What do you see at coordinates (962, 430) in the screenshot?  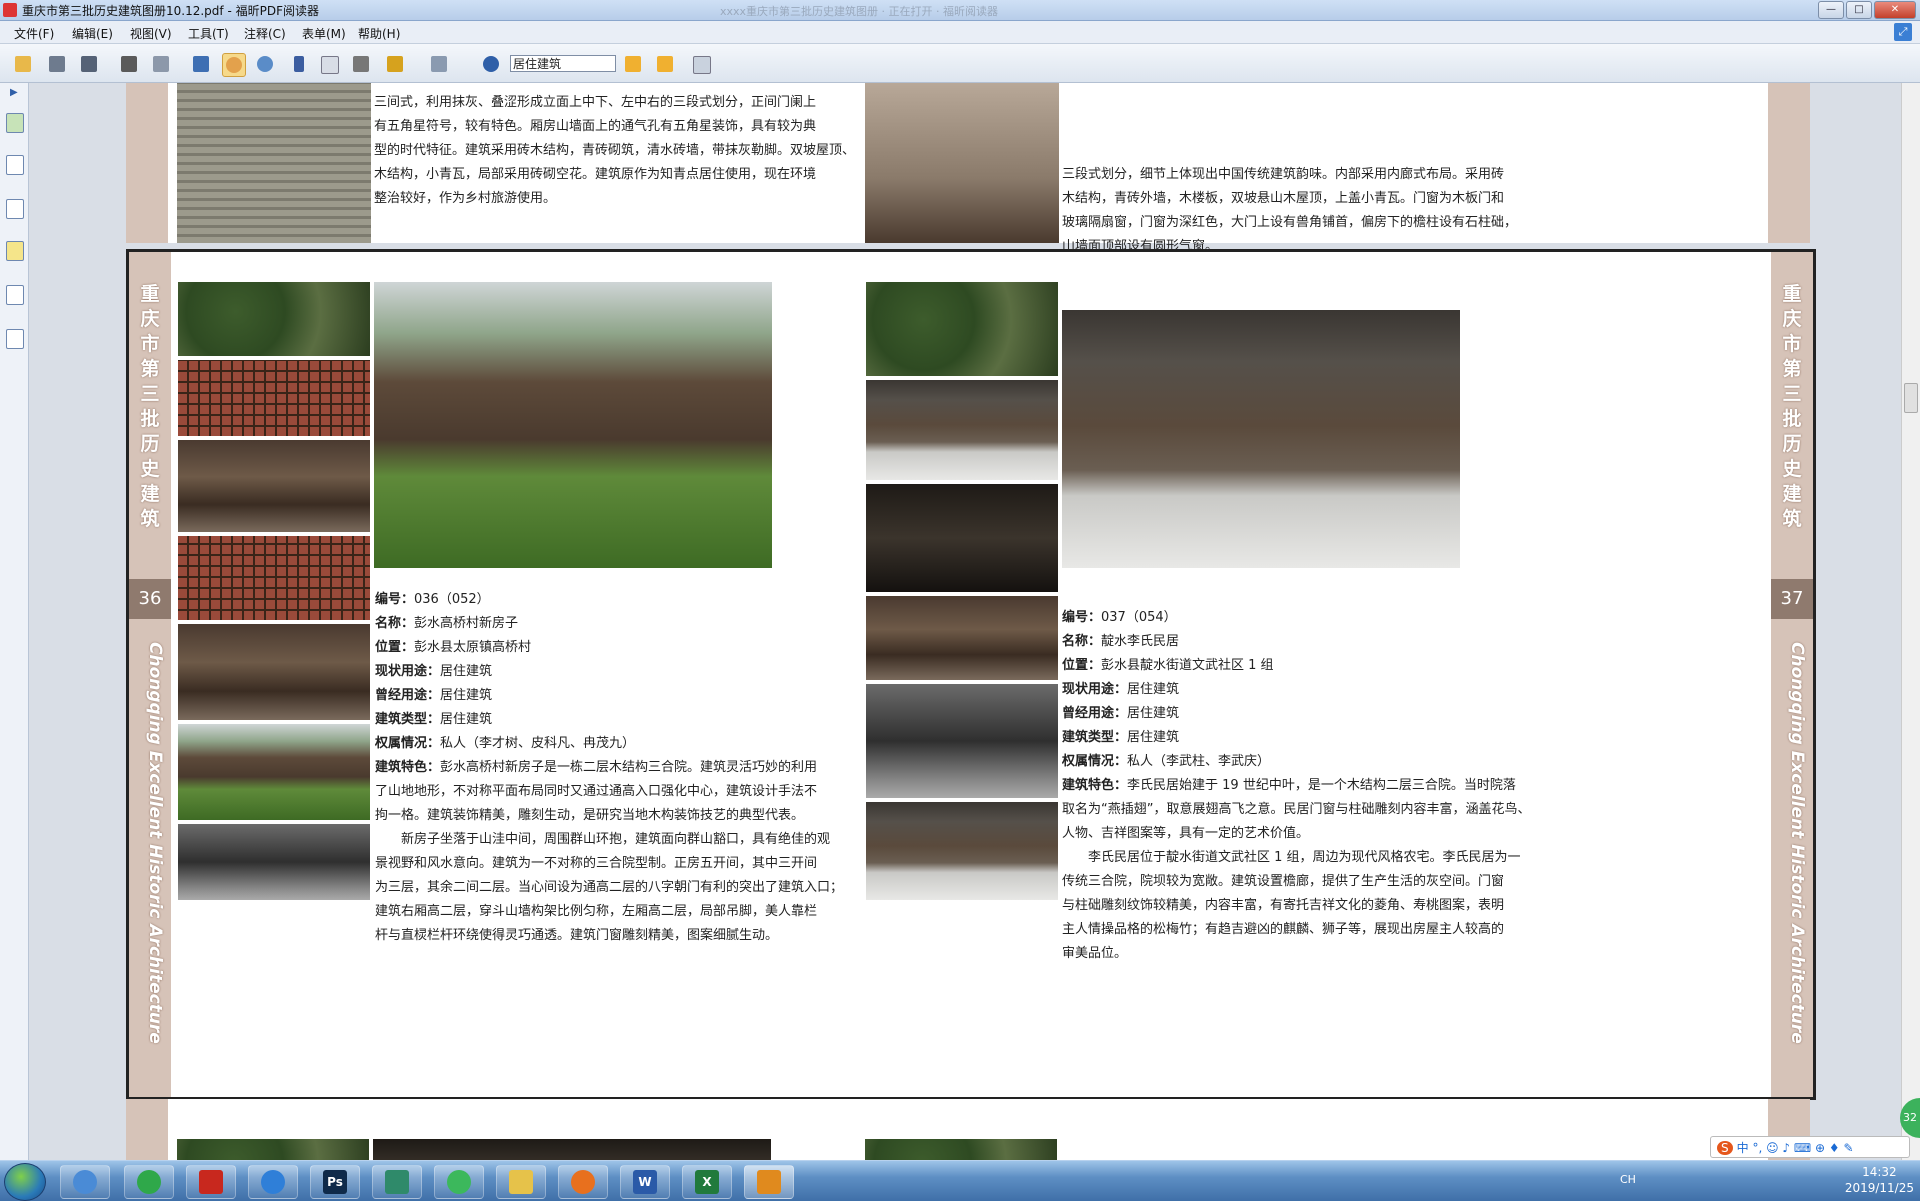 I see `photo-courtyard` at bounding box center [962, 430].